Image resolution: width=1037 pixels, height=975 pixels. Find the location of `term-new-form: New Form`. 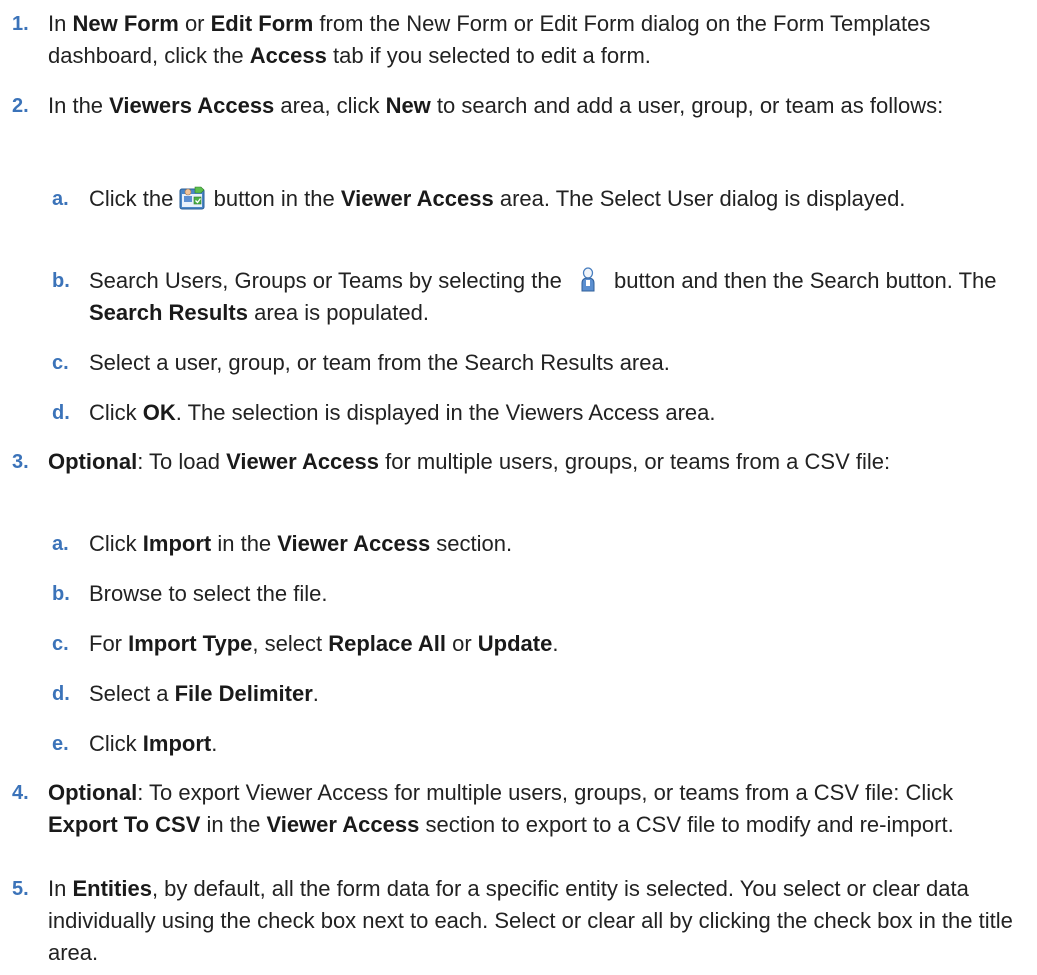

term-new-form: New Form is located at coordinates (125, 23).